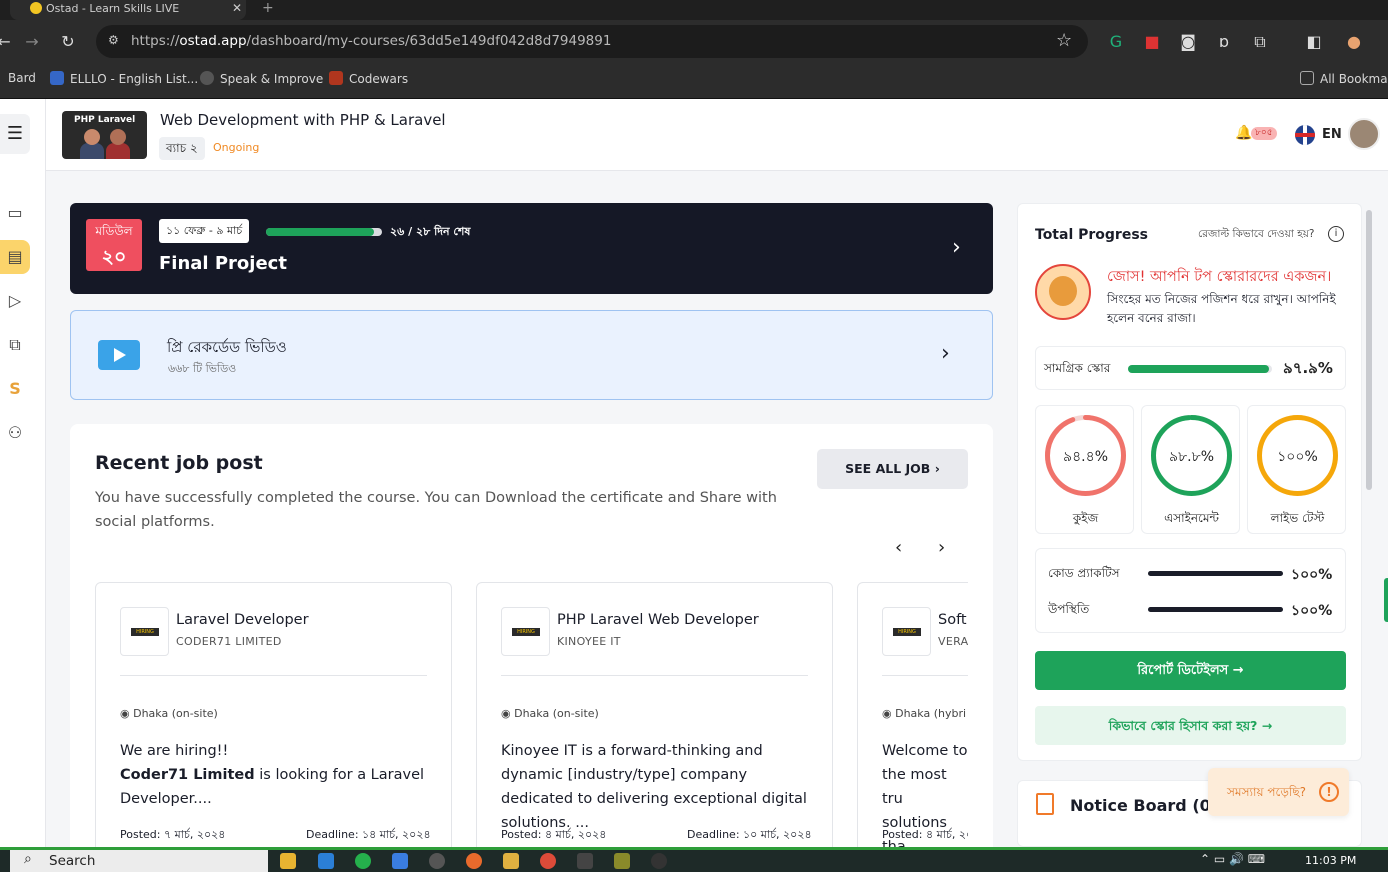 The height and width of the screenshot is (872, 1388). I want to click on hs-app-icon, so click(659, 861).